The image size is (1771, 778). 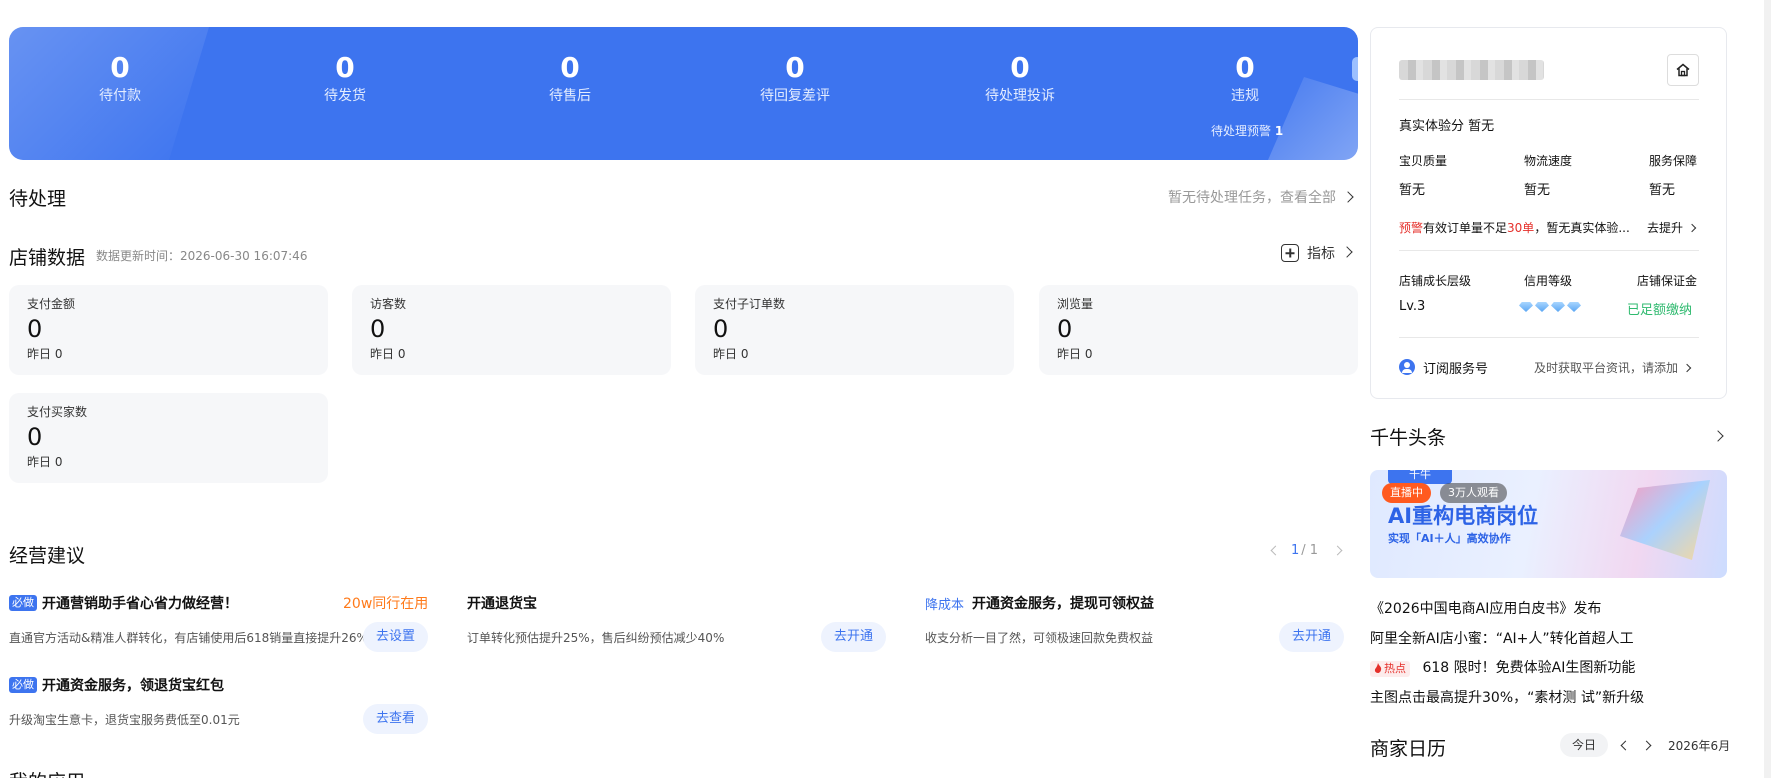 I want to click on stat-pending-bad-review: 0 待回复差评, so click(x=795, y=79).